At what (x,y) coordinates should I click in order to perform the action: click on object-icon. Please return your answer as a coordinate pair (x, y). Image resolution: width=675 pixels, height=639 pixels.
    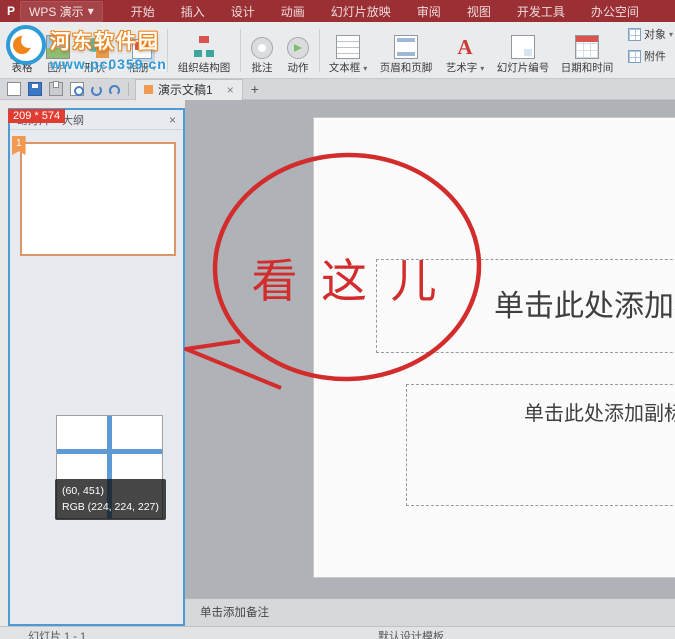
    Looking at the image, I should click on (634, 34).